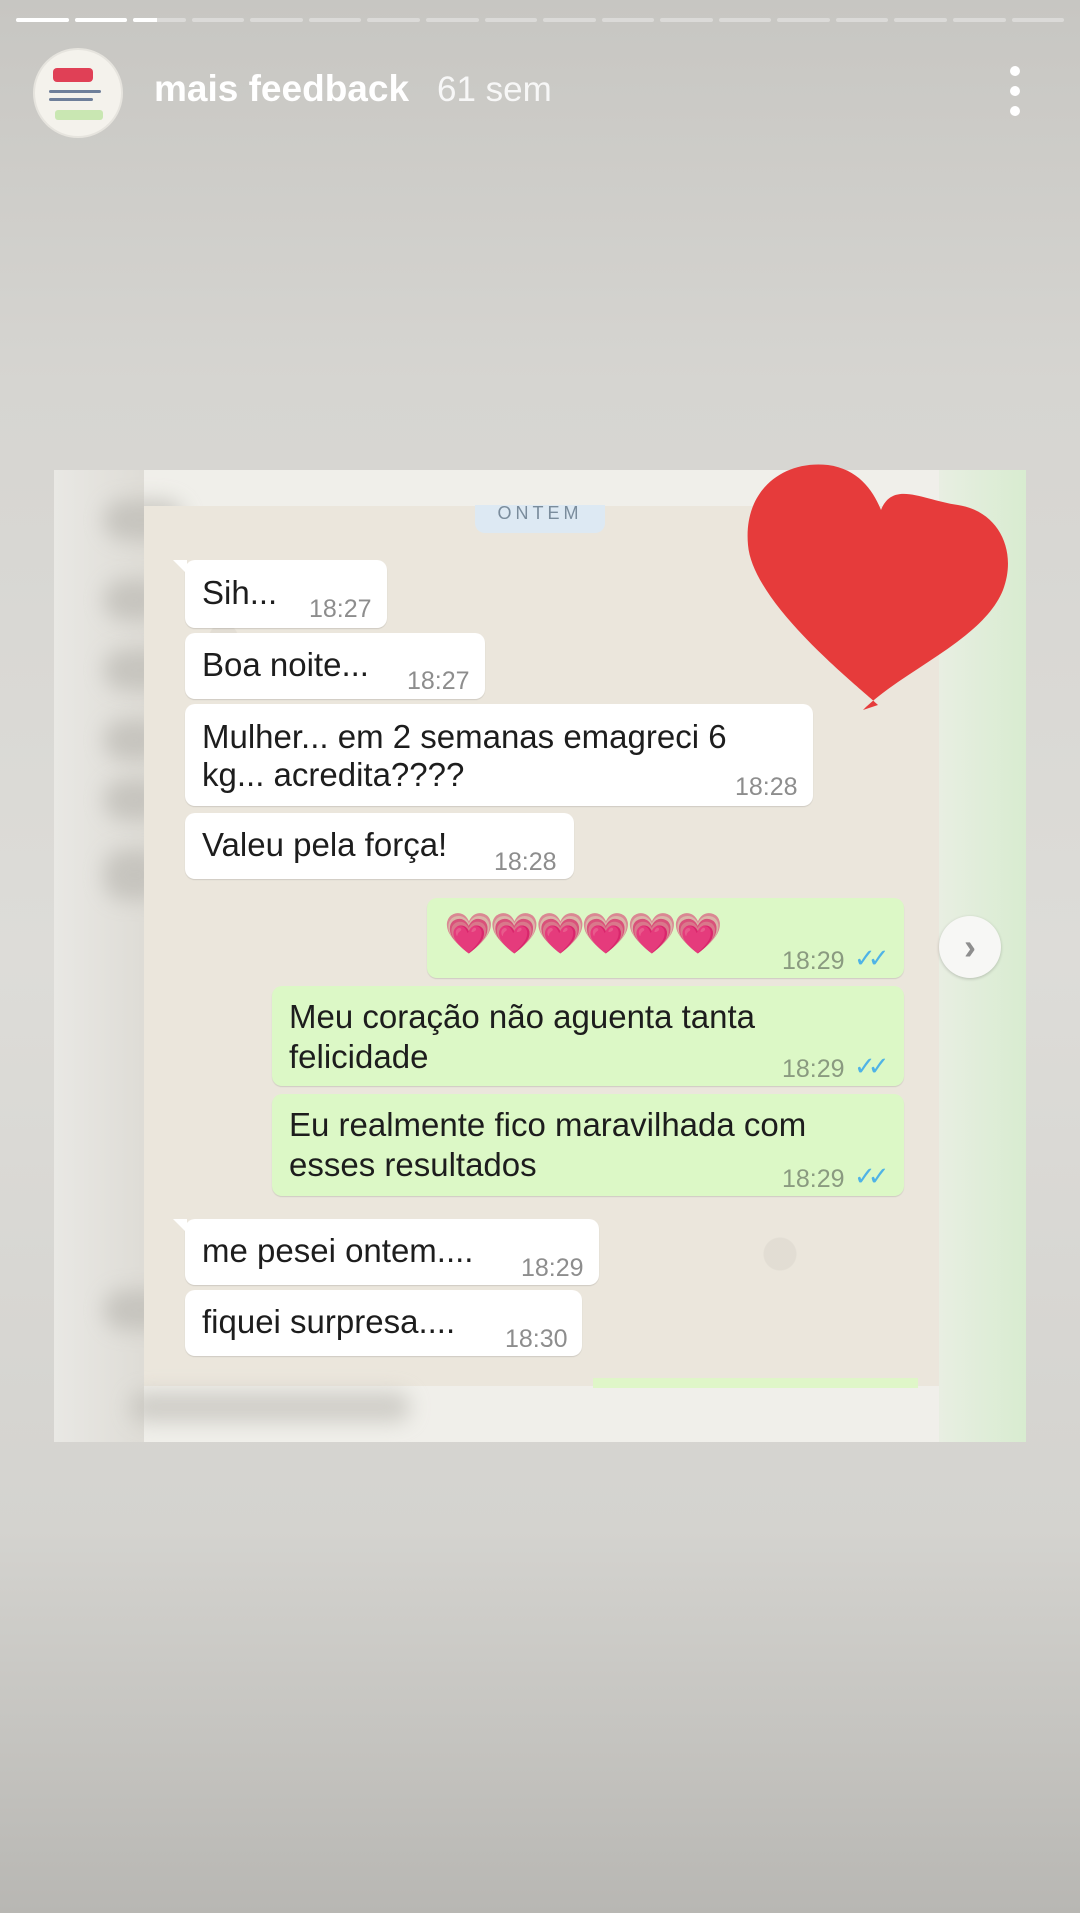 The image size is (1080, 1913). What do you see at coordinates (583, 934) in the screenshot?
I see `message-emoji: 💗💗💗💗💗💗` at bounding box center [583, 934].